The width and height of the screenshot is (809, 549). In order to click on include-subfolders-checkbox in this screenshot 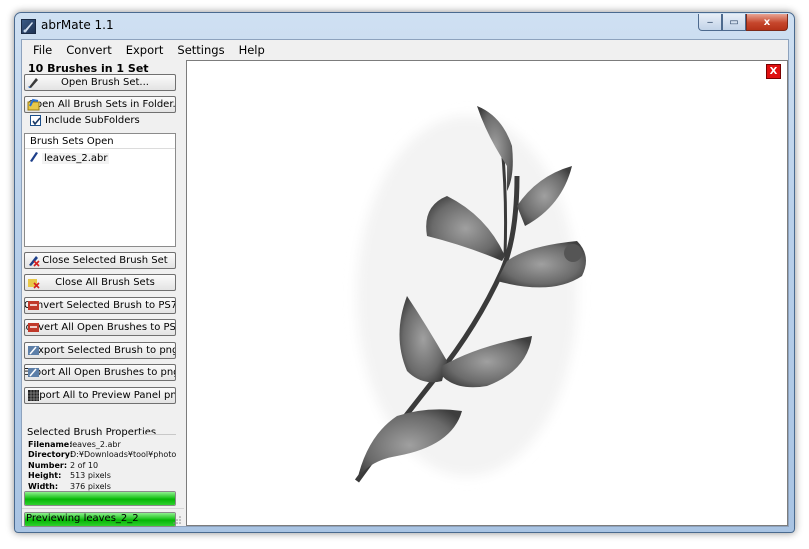, I will do `click(35, 120)`.